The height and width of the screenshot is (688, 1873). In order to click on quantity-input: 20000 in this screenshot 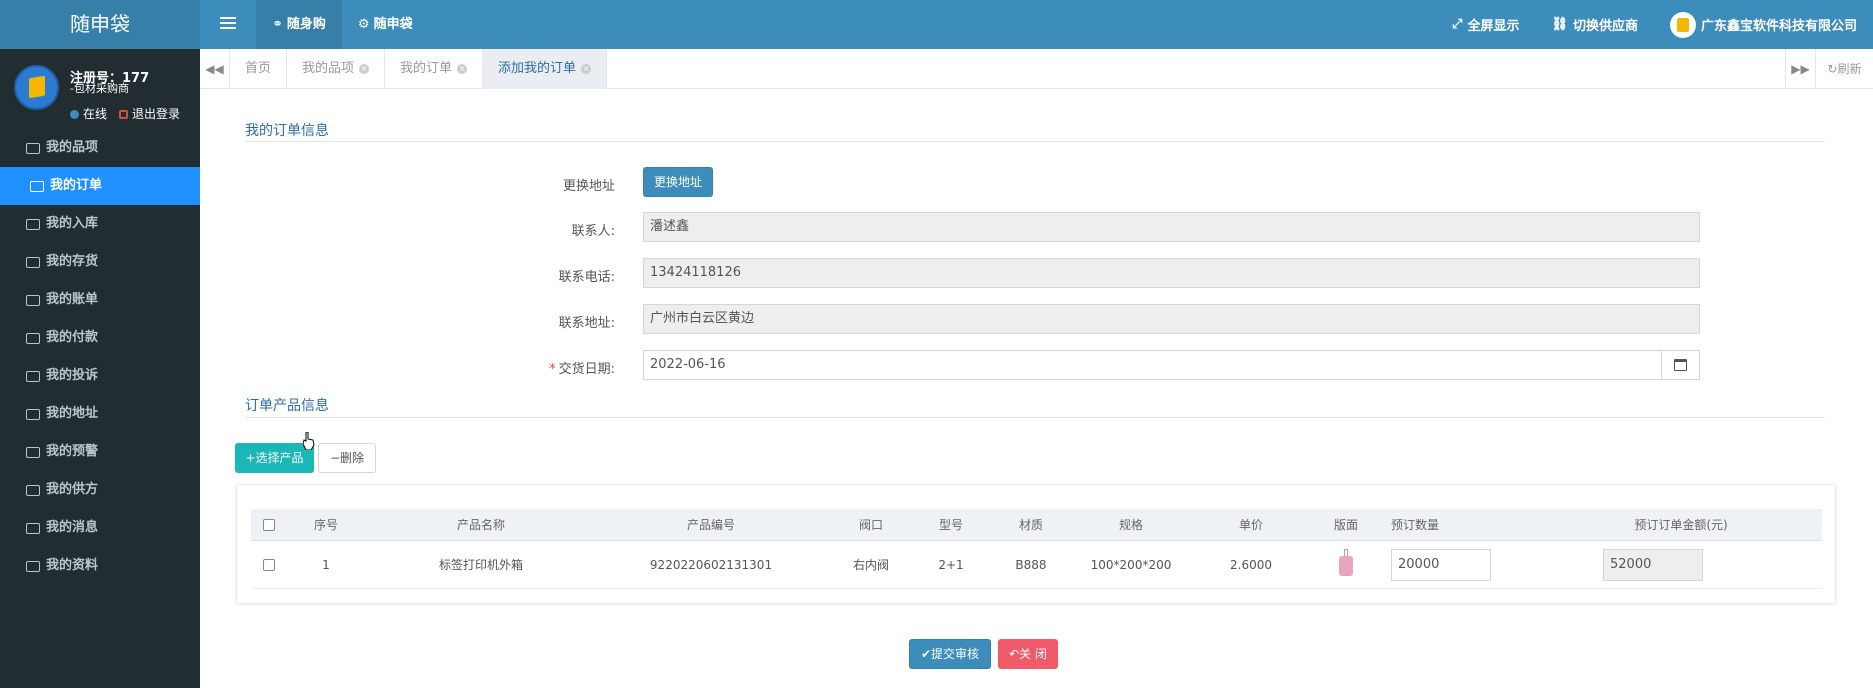, I will do `click(1441, 565)`.